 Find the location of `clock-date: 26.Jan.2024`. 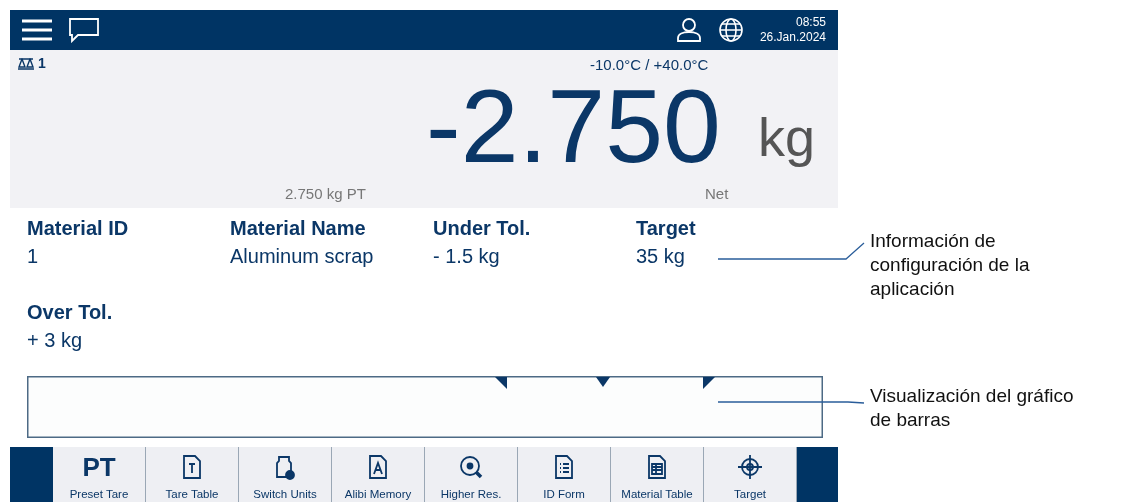

clock-date: 26.Jan.2024 is located at coordinates (792, 37).